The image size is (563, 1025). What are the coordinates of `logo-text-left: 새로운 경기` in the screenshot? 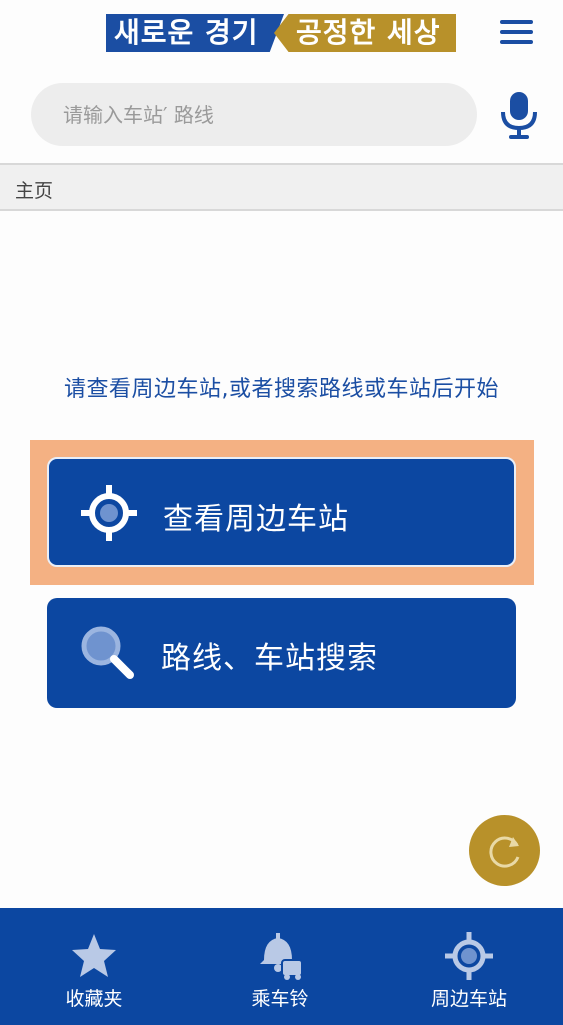 It's located at (195, 33).